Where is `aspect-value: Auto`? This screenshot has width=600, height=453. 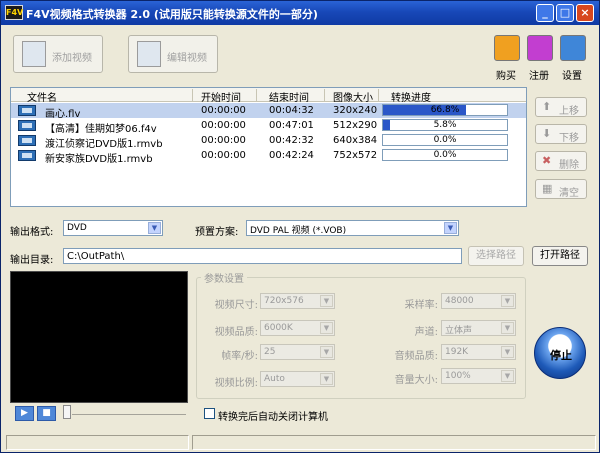 aspect-value: Auto is located at coordinates (274, 379).